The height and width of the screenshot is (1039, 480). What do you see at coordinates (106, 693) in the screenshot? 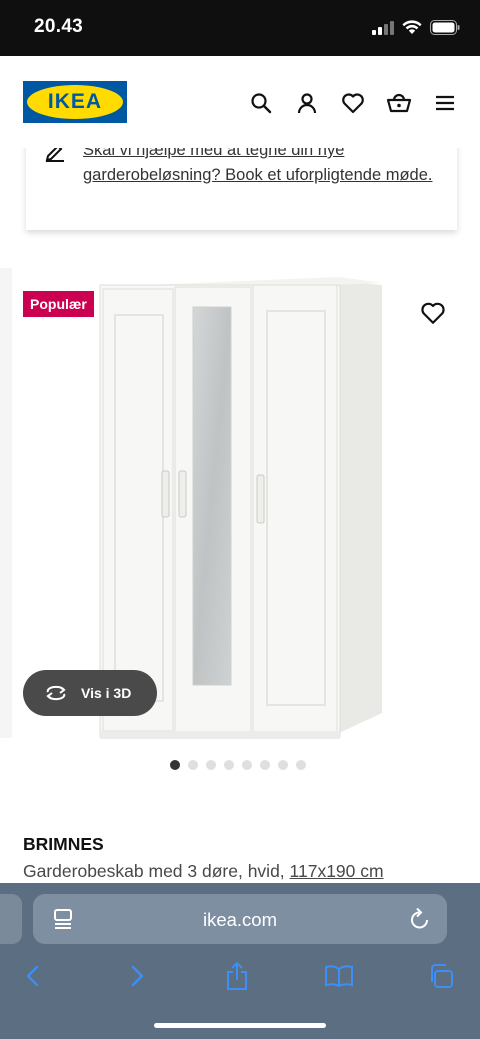
I see `view-in-3d-label: Vis i 3D` at bounding box center [106, 693].